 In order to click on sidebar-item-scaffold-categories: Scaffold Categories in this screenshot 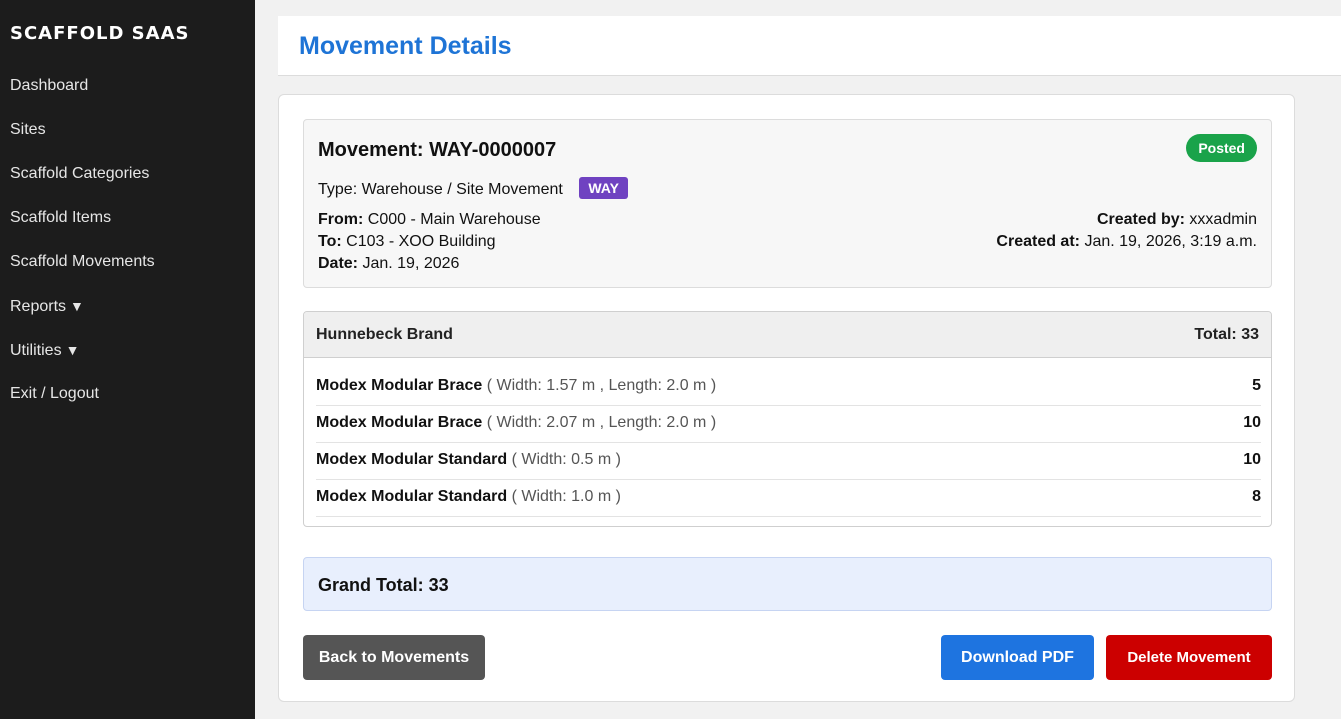, I will do `click(127, 174)`.